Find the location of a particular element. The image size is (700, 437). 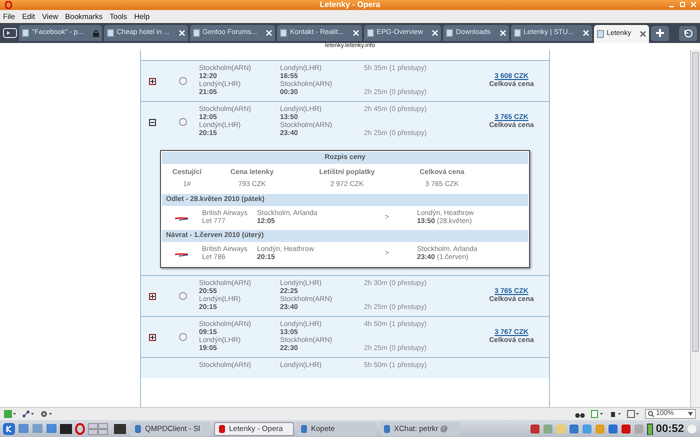

binoculars-icon is located at coordinates (580, 414).